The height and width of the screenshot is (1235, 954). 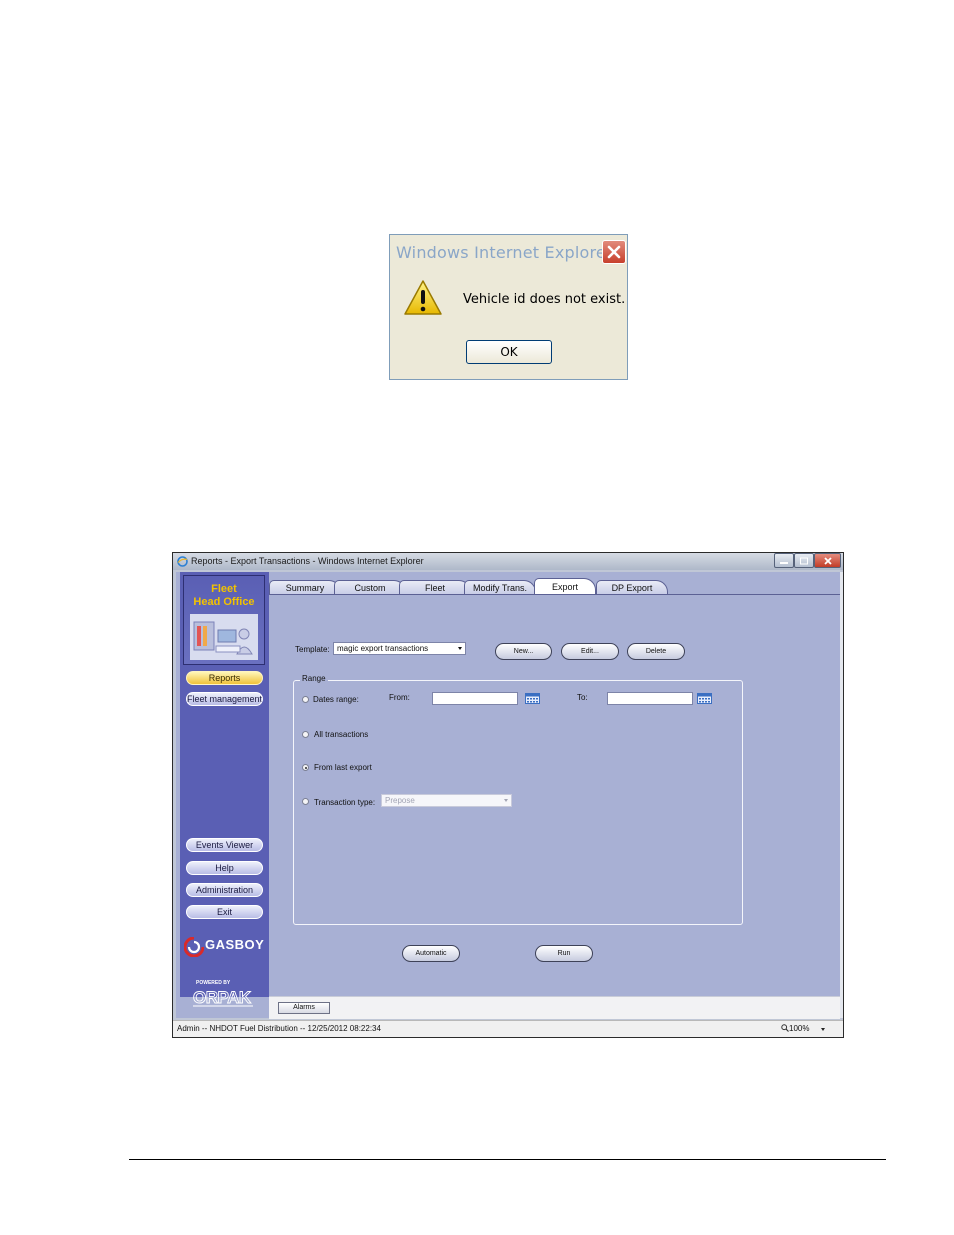 I want to click on ok-button: OK, so click(x=509, y=352).